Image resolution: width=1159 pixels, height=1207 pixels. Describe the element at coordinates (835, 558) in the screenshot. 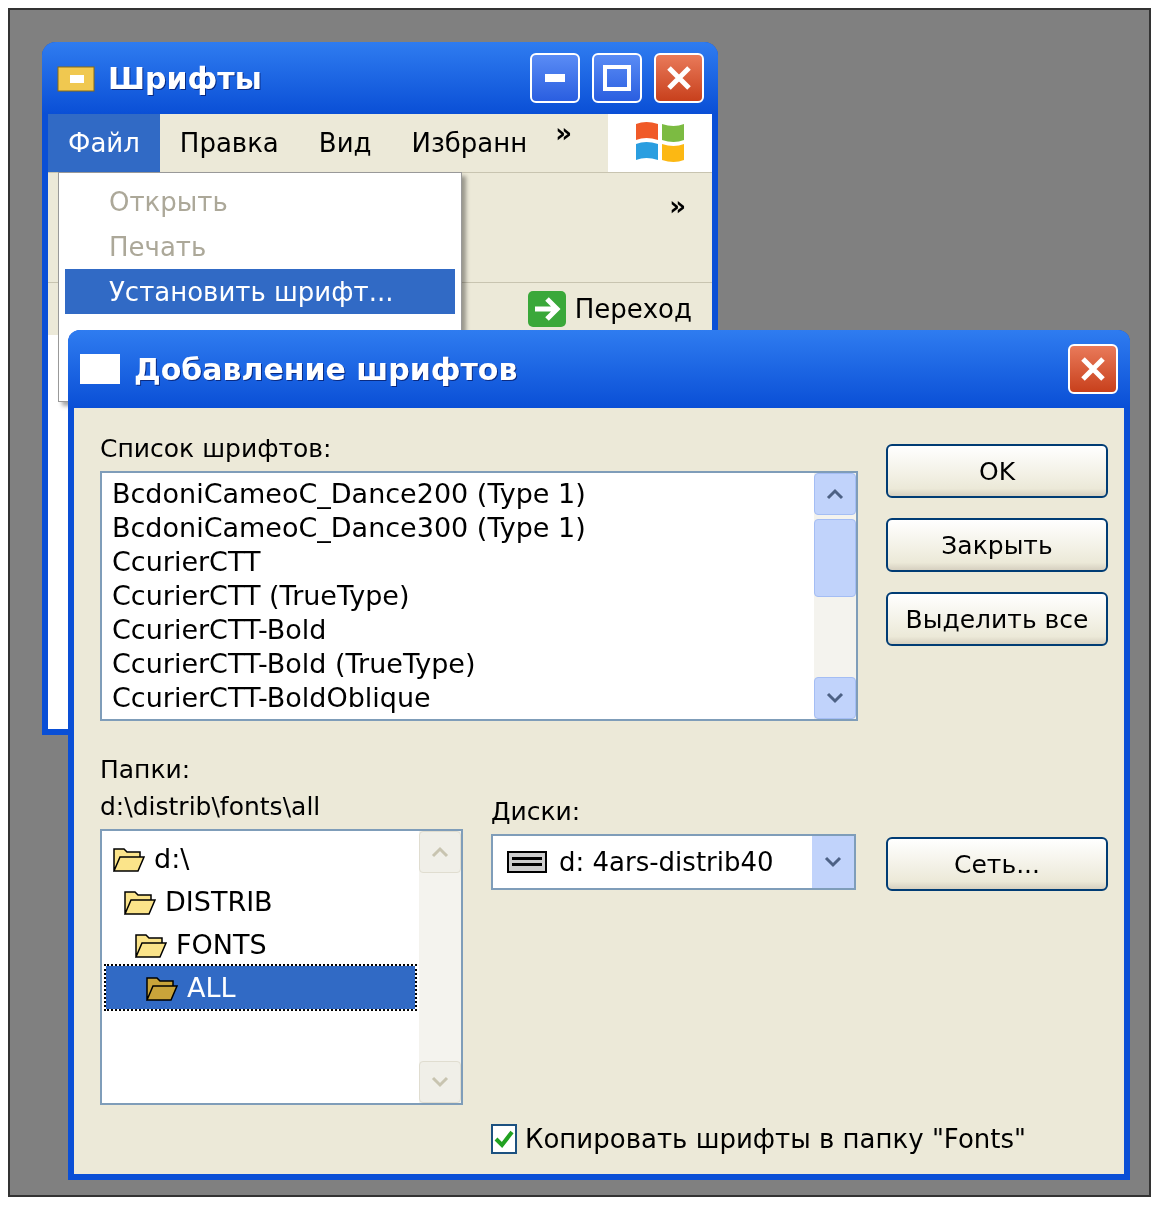

I see `scroll-thumb` at that location.